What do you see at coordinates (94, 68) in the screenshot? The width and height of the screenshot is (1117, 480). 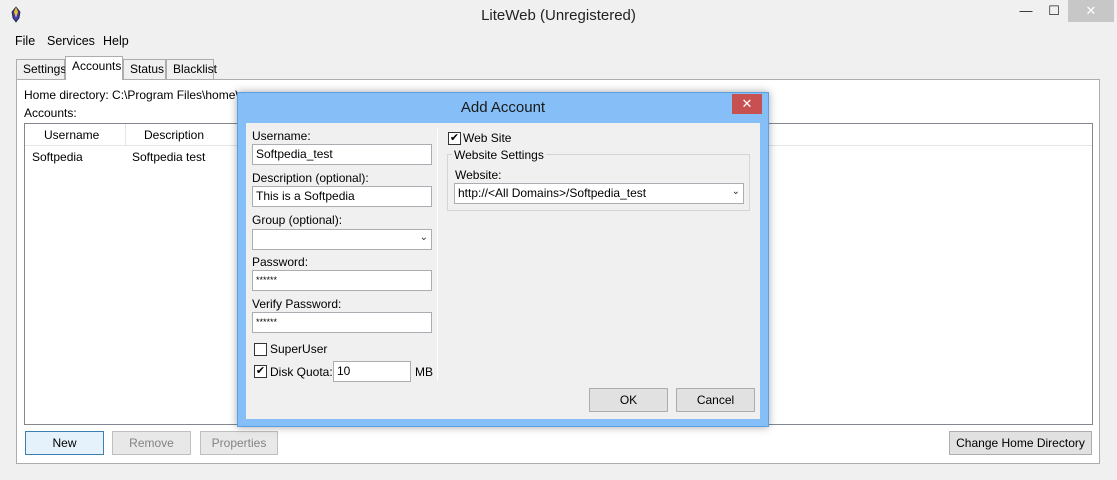 I see `tab-accounts: Accounts` at bounding box center [94, 68].